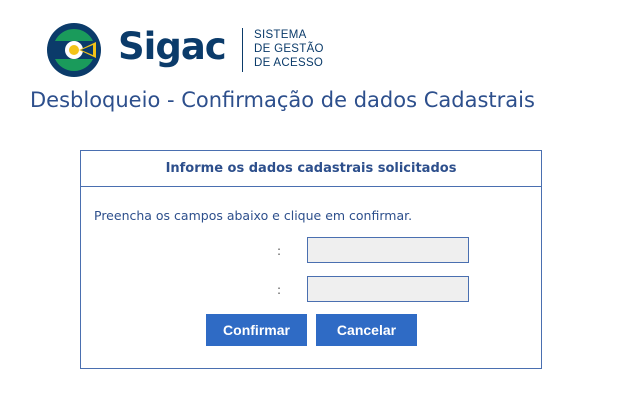 This screenshot has height=404, width=617. I want to click on brand-tagline-line-1: SISTEMA, so click(280, 35).